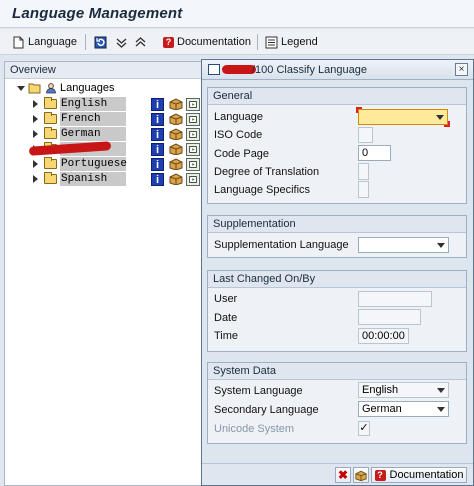  I want to click on tree-root-languages: Languages, so click(65, 88).